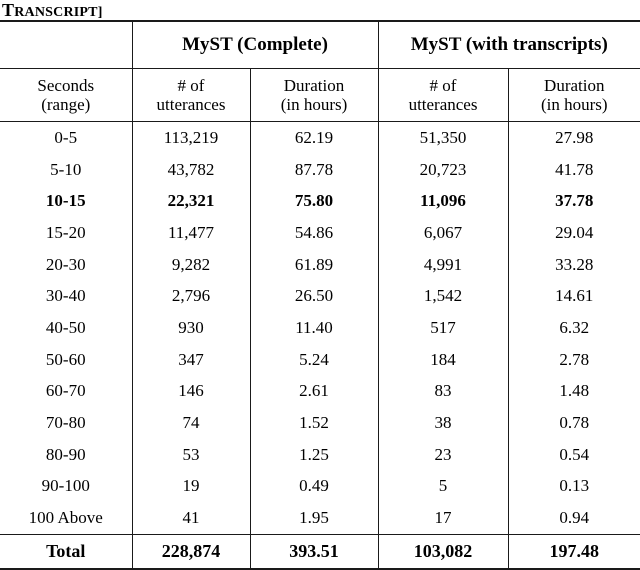  Describe the element at coordinates (314, 169) in the screenshot. I see `cell-complete-duration: 87.78` at that location.